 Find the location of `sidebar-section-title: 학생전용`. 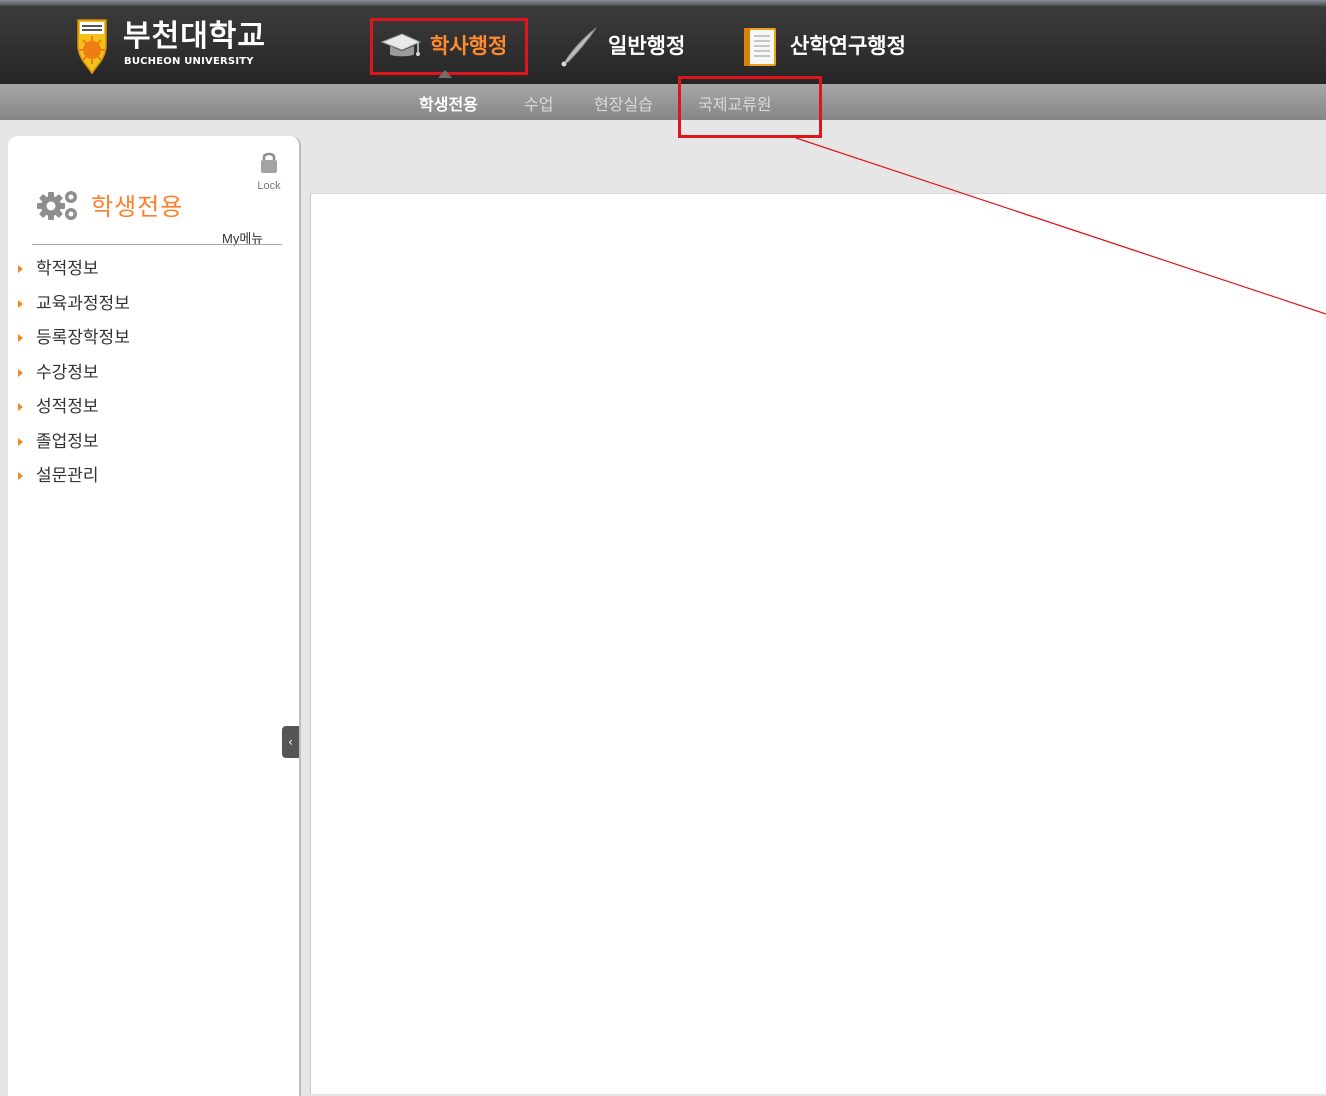

sidebar-section-title: 학생전용 is located at coordinates (137, 206).